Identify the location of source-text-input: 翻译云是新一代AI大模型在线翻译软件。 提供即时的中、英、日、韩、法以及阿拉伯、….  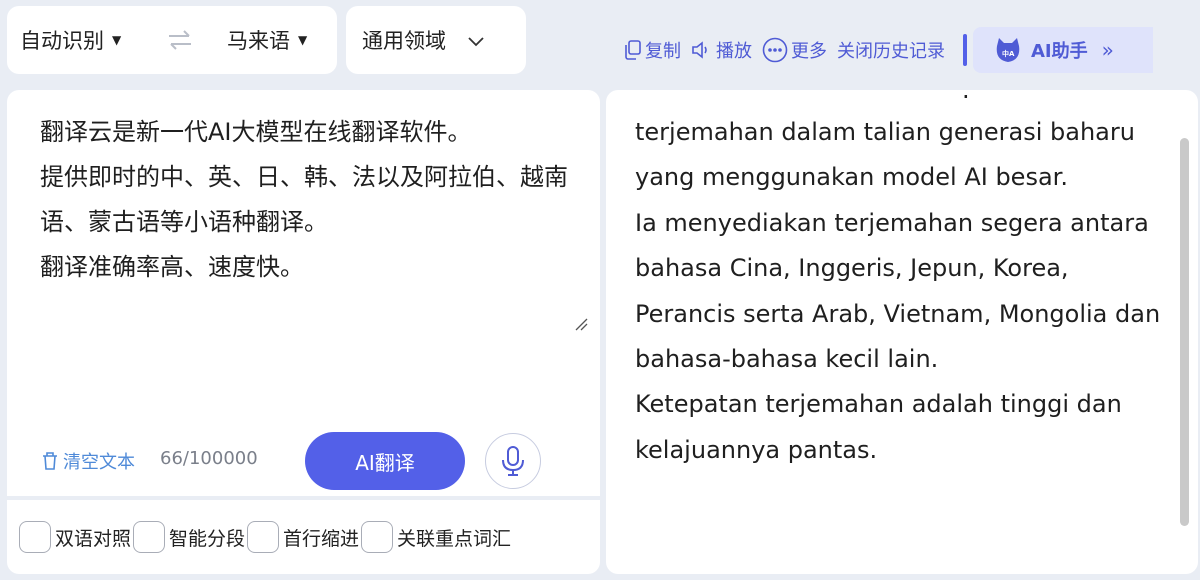
(310, 200).